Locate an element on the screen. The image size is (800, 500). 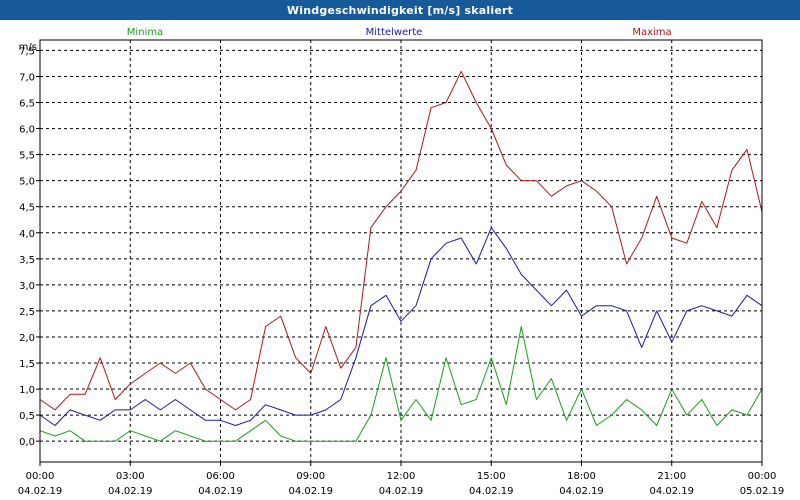
legend: Minima Mittelwerte Maxima is located at coordinates (399, 32).